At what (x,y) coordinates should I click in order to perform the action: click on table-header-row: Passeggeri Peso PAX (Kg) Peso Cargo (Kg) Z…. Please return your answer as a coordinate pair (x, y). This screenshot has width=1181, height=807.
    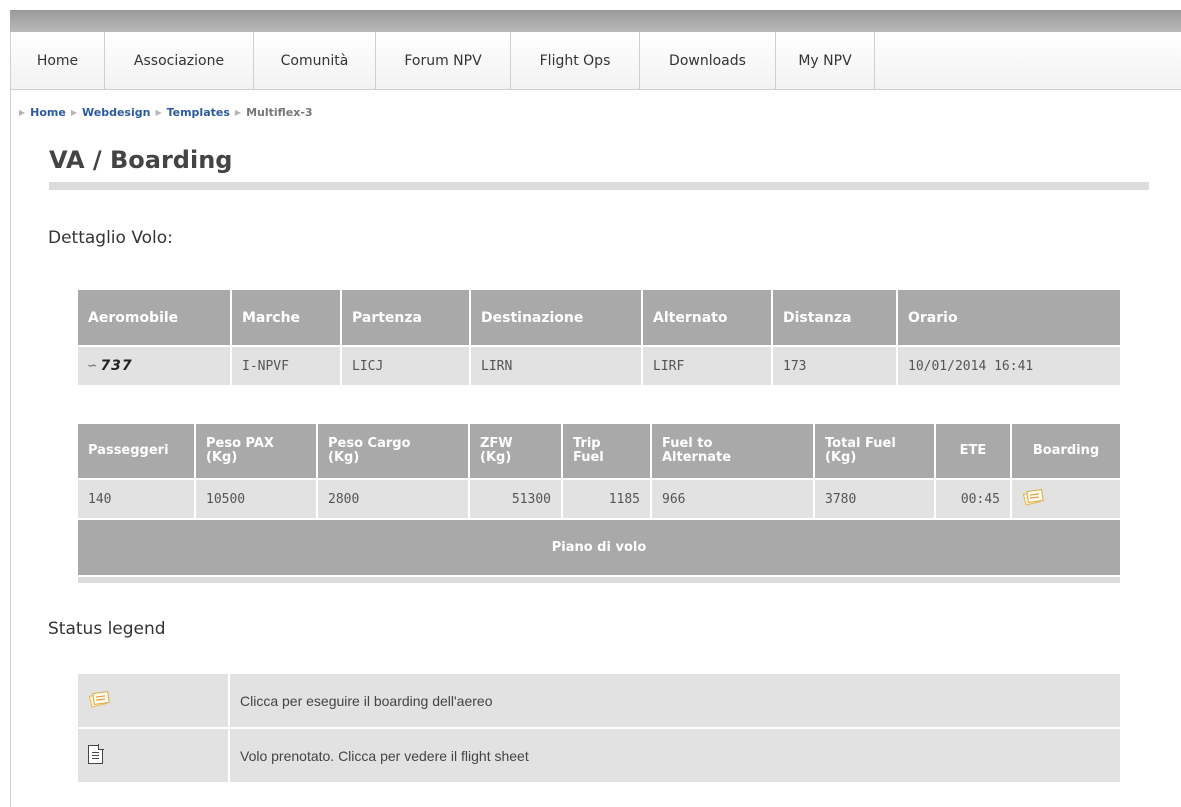
    Looking at the image, I should click on (599, 451).